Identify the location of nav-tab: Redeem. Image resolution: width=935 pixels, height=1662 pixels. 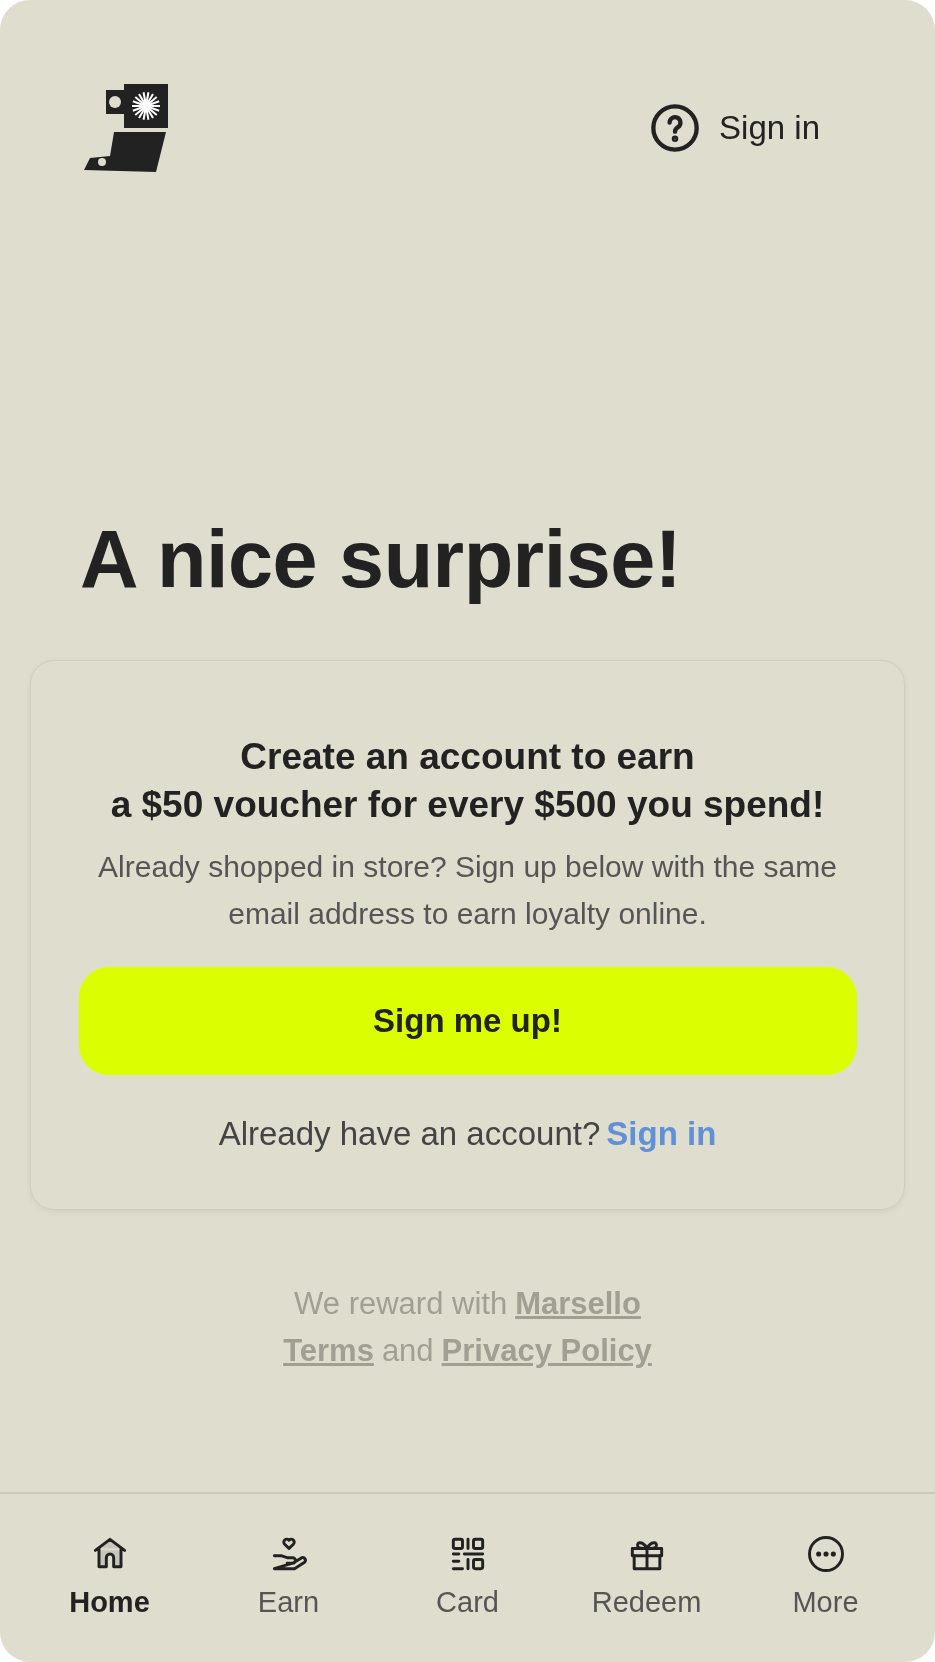
(646, 1578).